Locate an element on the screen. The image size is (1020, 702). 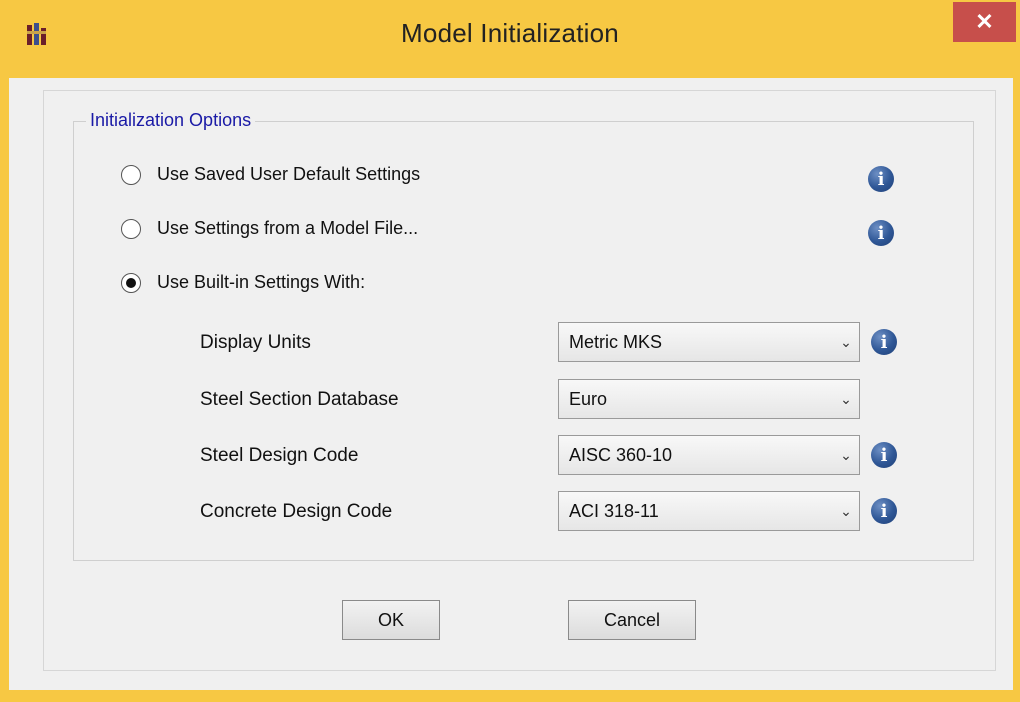
radio-option-saved-defaults: Use Saved User Default Settings is located at coordinates (270, 174).